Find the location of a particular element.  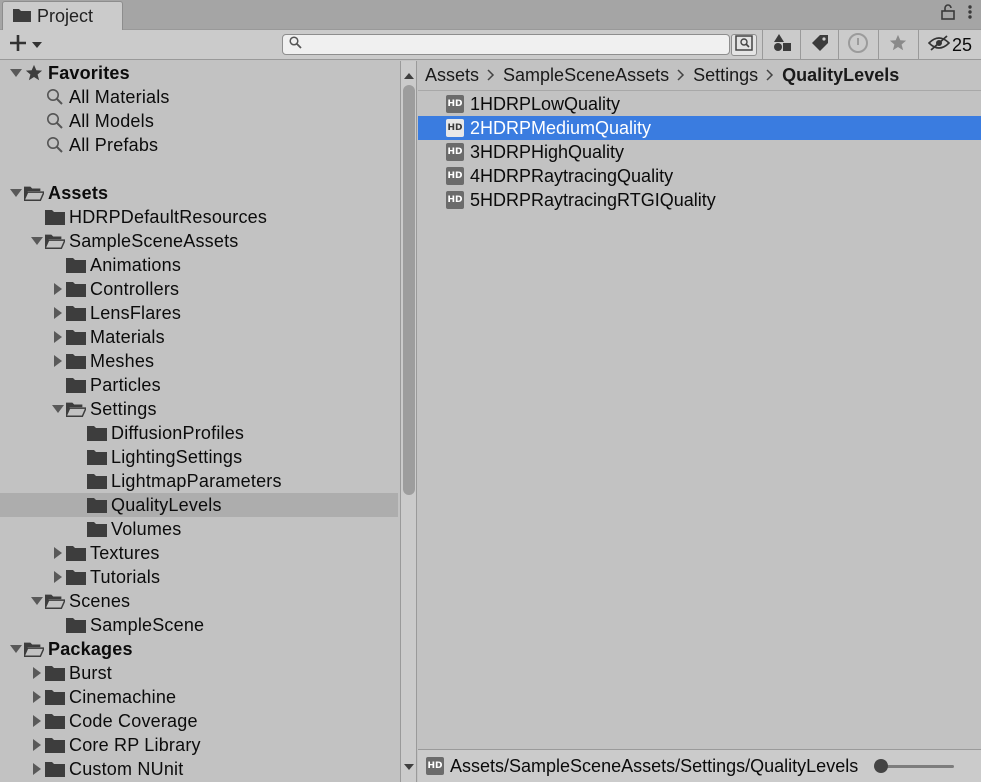

tree-item-custom-nunit: Custom NUnit is located at coordinates (199, 769).